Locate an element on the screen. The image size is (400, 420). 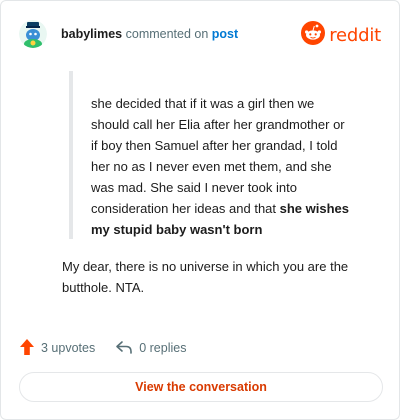
reply-button: 0 replies is located at coordinates (150, 348).